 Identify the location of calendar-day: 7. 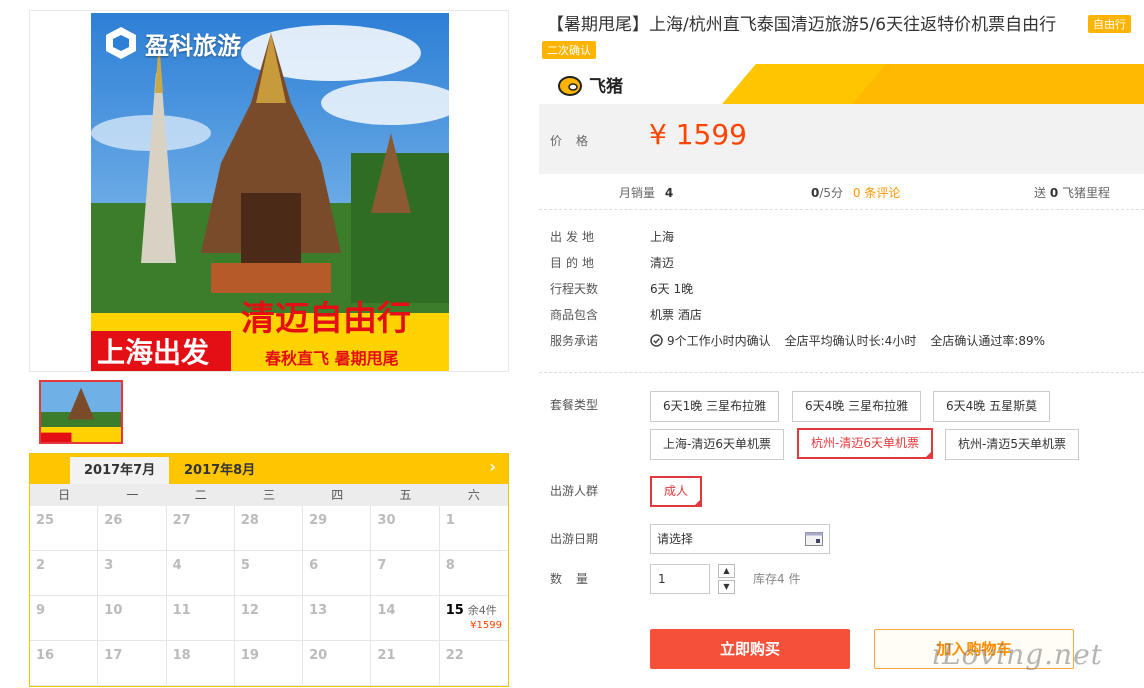
(405, 573).